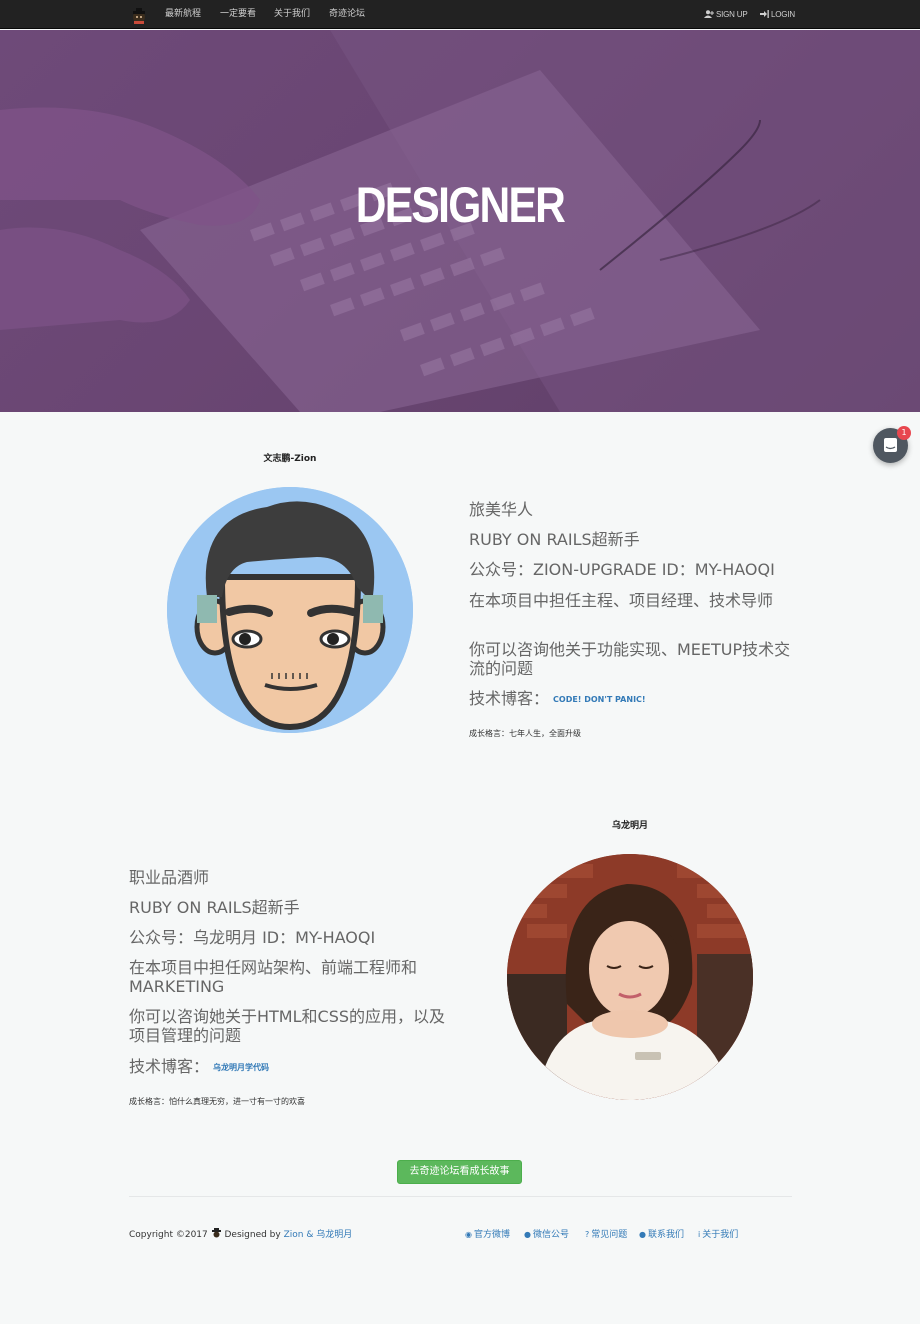 The image size is (920, 1324). Describe the element at coordinates (252, 1235) in the screenshot. I see `designed-by-text: Designed by` at that location.